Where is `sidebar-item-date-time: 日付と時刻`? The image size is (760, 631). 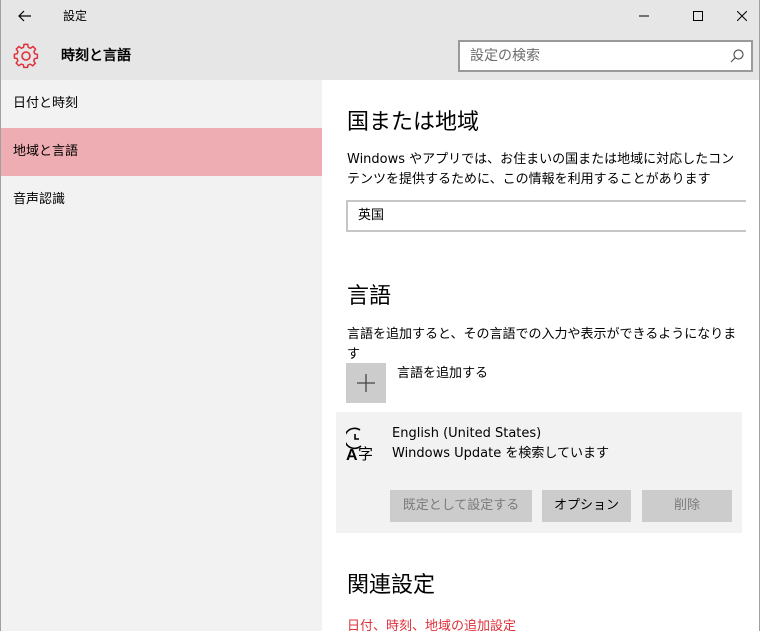
sidebar-item-date-time: 日付と時刻 is located at coordinates (161, 104).